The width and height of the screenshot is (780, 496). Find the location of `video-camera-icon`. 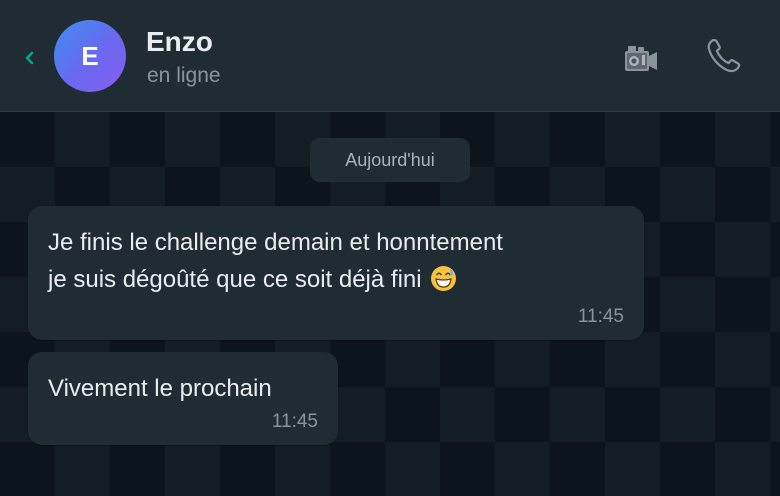

video-camera-icon is located at coordinates (641, 59).